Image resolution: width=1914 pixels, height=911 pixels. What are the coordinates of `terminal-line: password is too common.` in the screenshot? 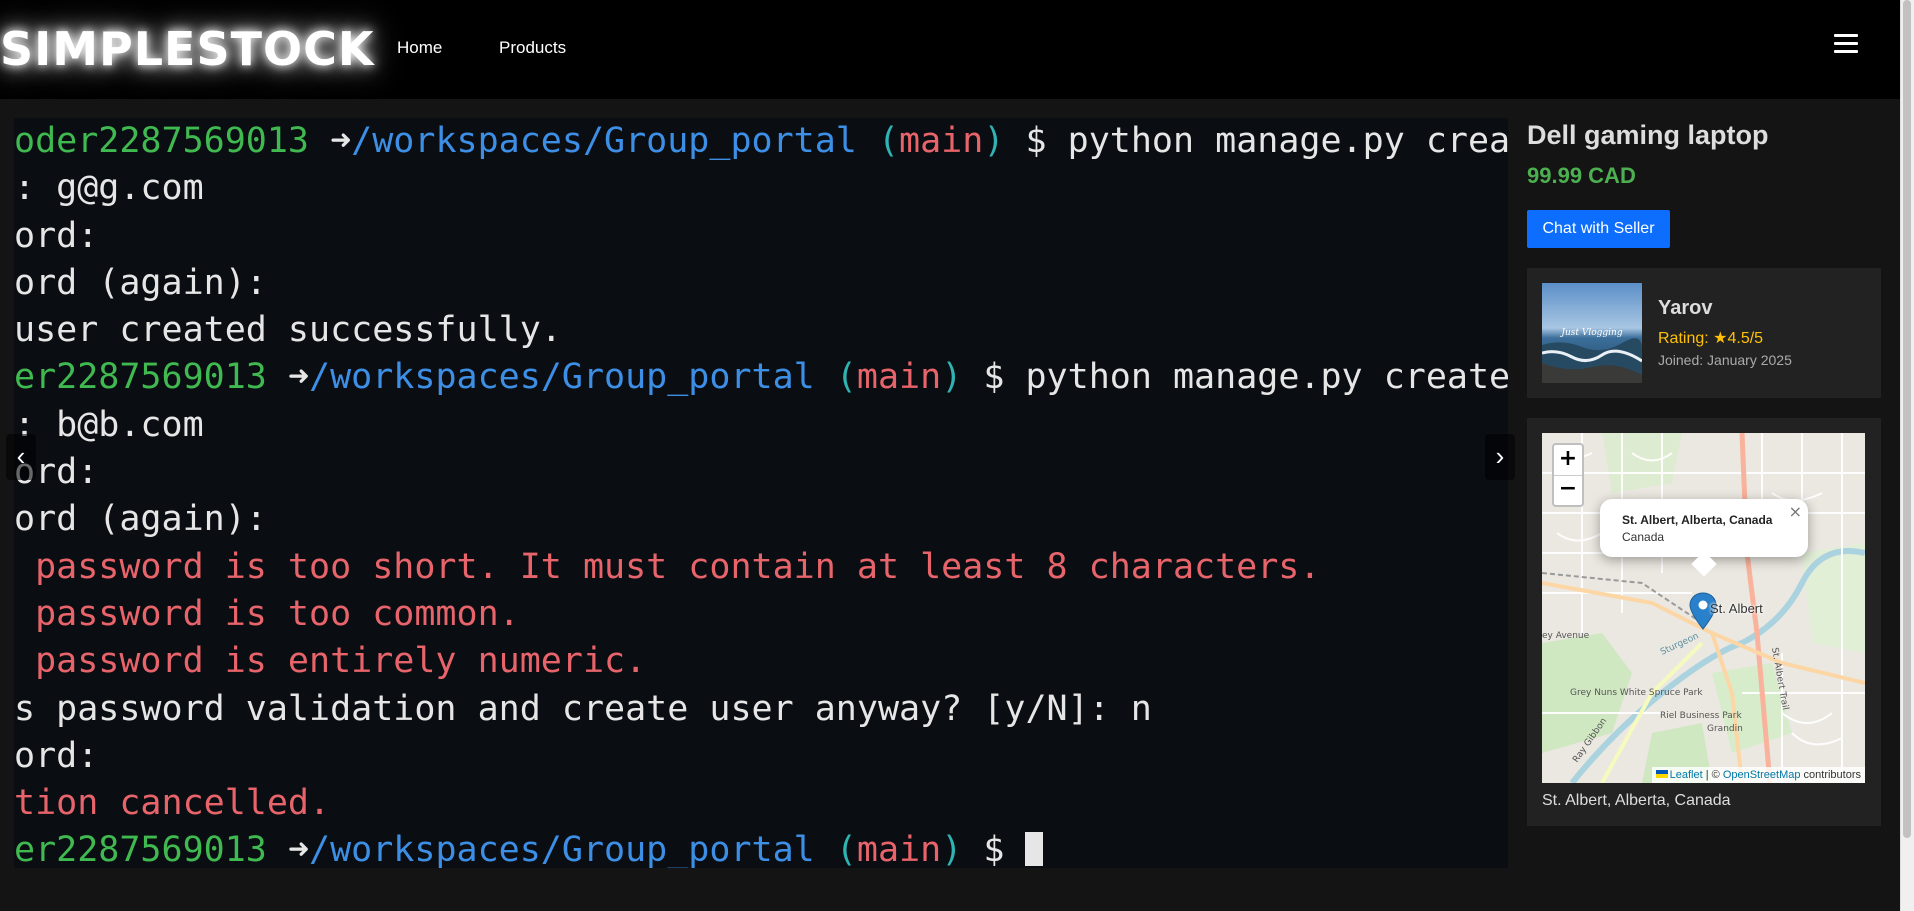 It's located at (267, 613).